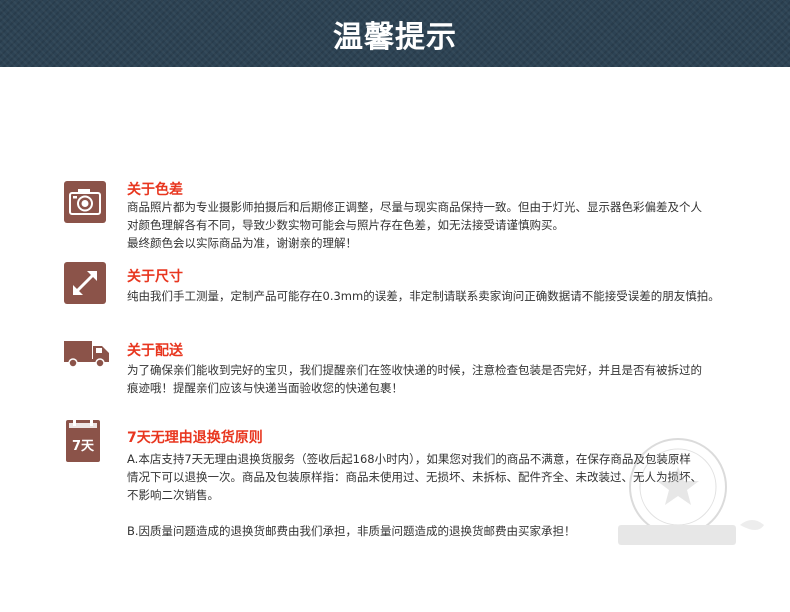 This screenshot has height=612, width=790. I want to click on section-line: 最终颜色会以实际商品为准，谢谢亲的理解！, so click(242, 243).